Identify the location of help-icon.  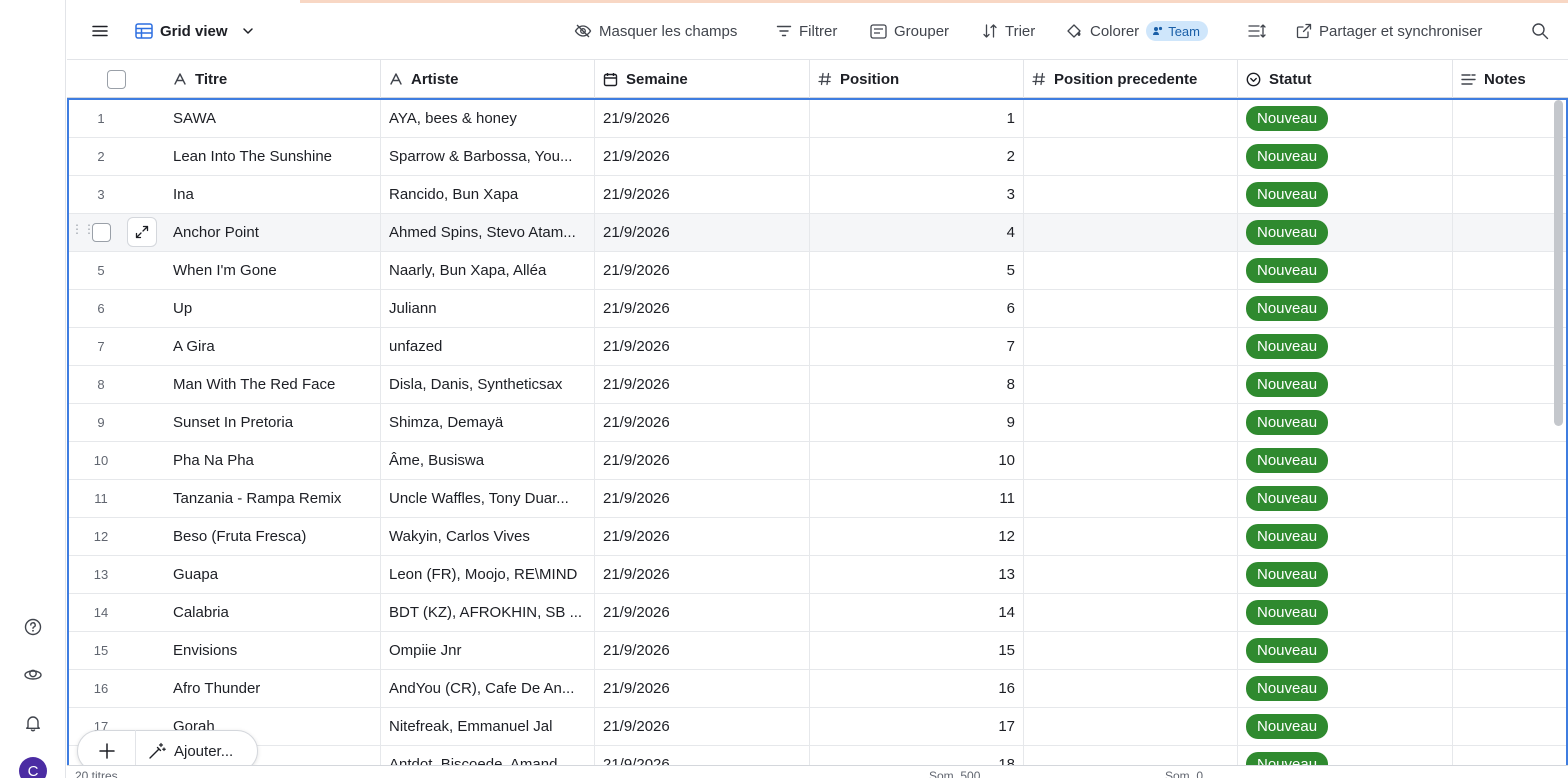
(33, 627).